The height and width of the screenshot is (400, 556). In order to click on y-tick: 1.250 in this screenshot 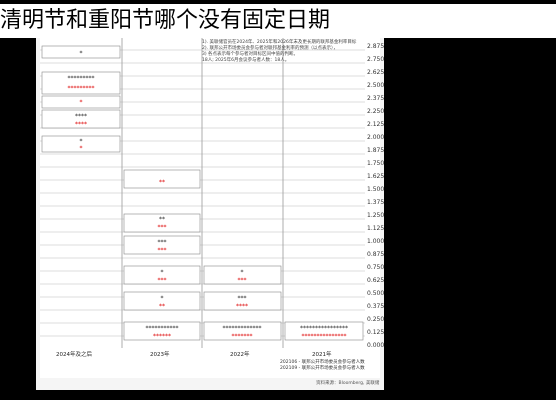, I will do `click(376, 215)`.